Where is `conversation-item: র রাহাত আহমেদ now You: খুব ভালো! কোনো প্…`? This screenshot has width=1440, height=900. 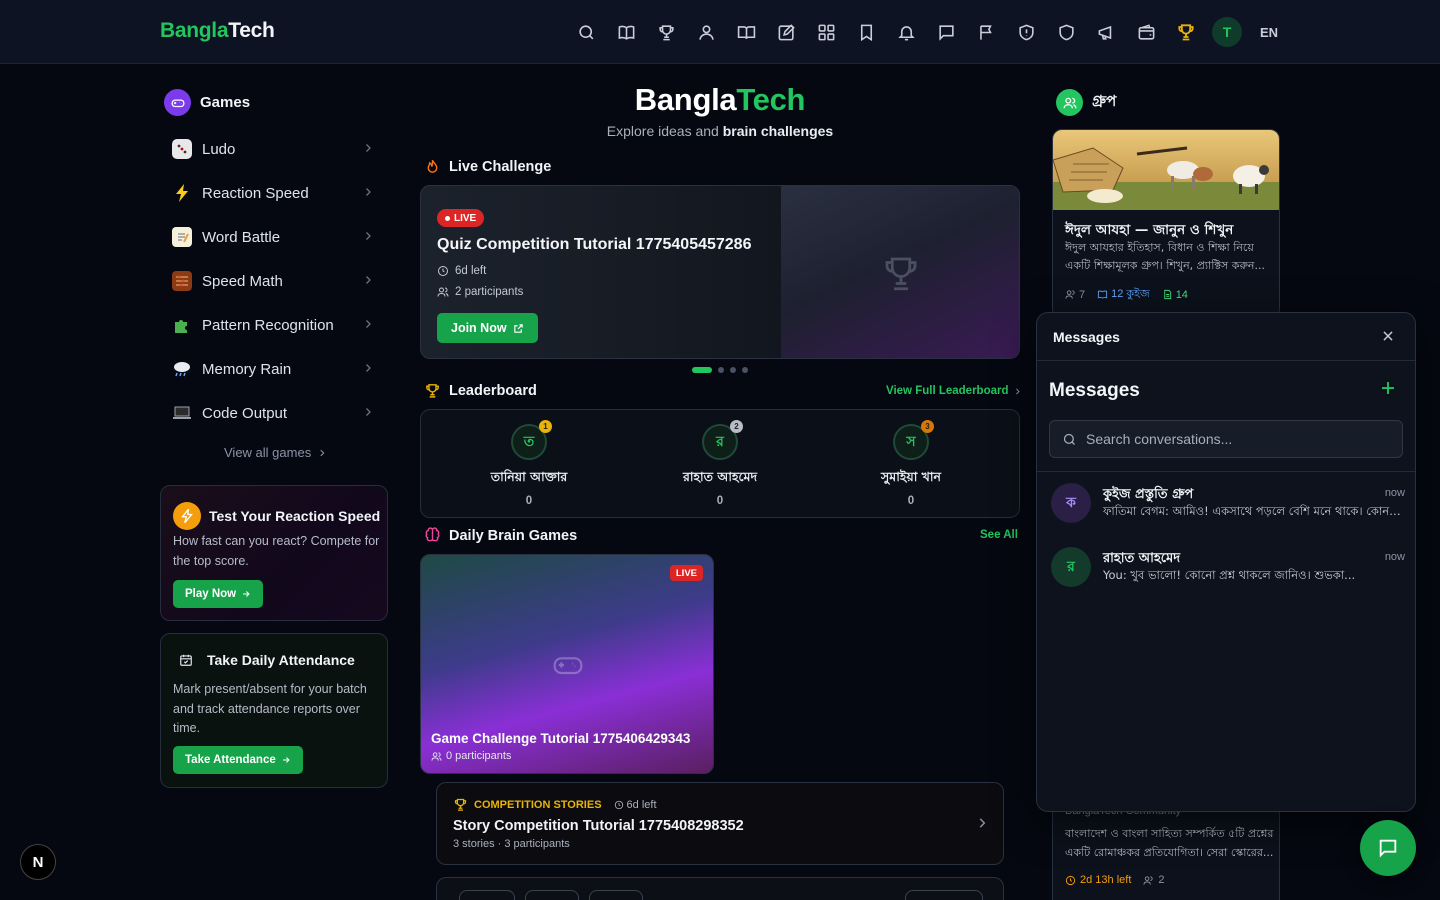 conversation-item: র রাহাত আহমেদ now You: খুব ভালো! কোনো প্… is located at coordinates (1227, 573).